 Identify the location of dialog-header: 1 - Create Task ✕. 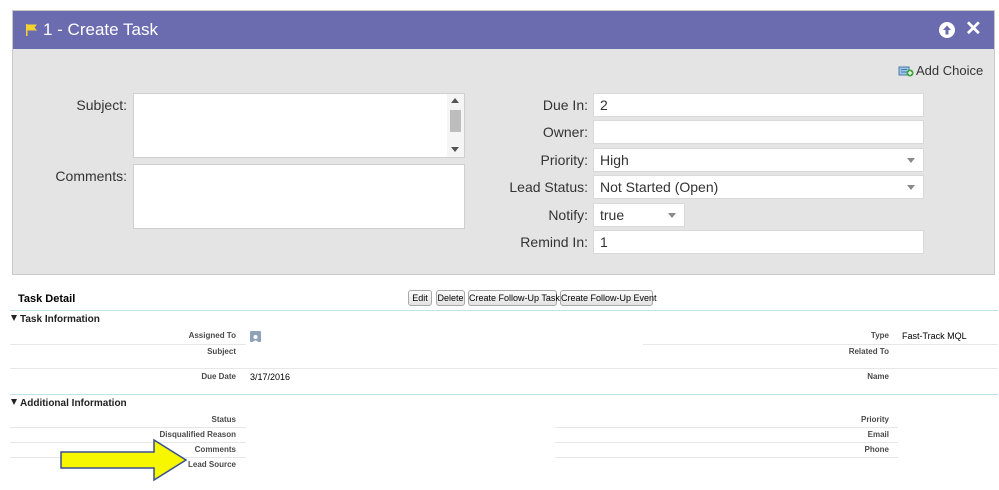
(503, 30).